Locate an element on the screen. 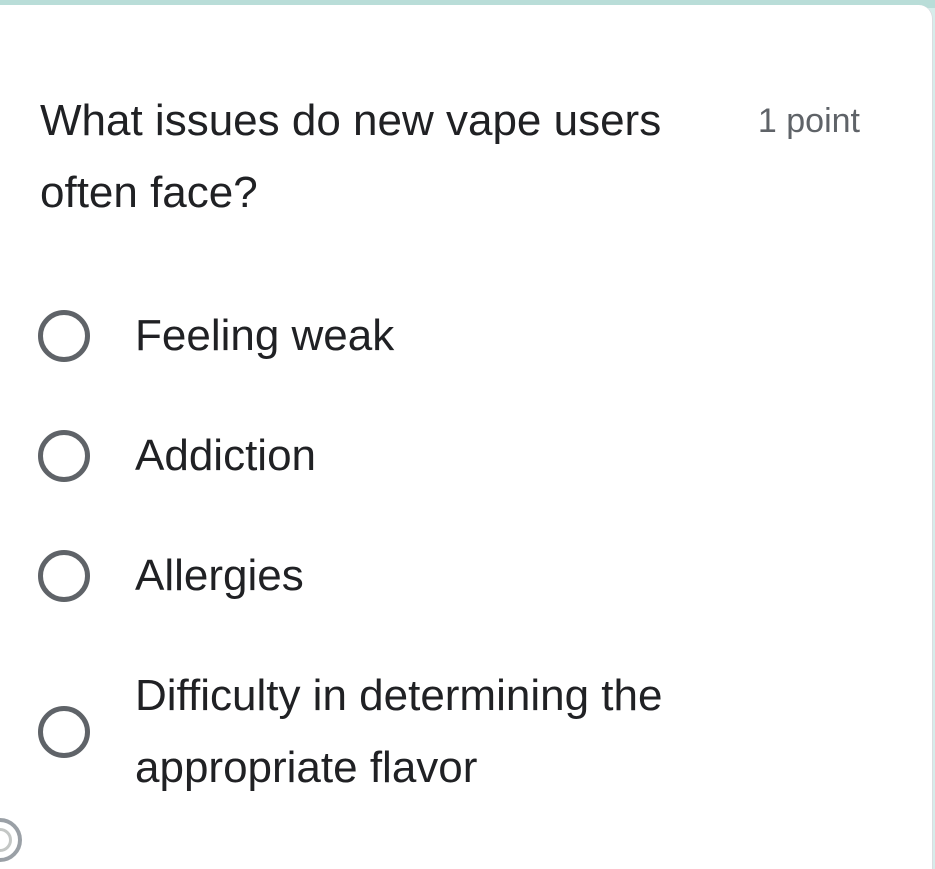 This screenshot has height=869, width=935. option-feeling-weak: Feeling weak is located at coordinates (386, 336).